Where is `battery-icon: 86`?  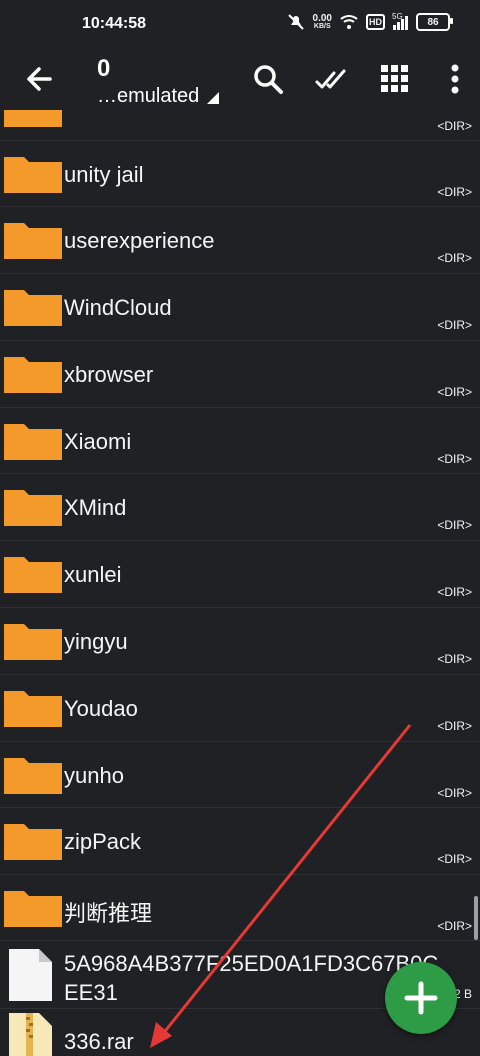 battery-icon: 86 is located at coordinates (434, 22).